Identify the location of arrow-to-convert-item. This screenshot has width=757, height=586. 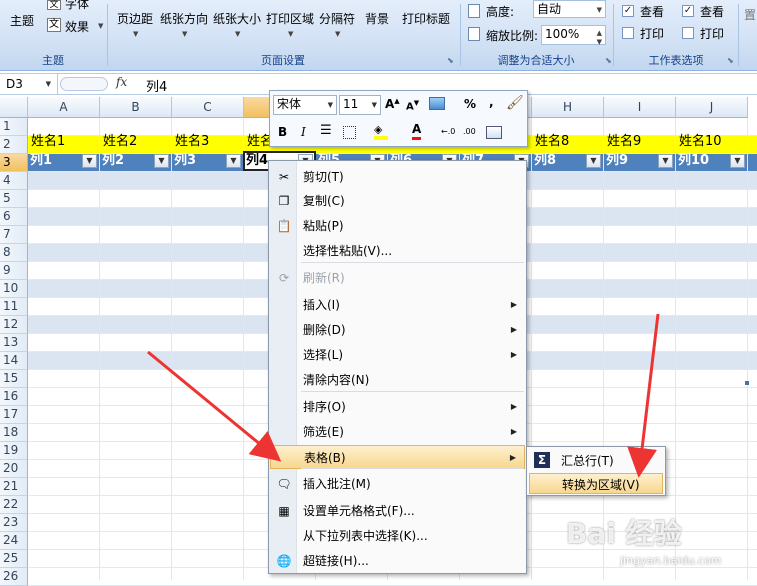
(643, 395).